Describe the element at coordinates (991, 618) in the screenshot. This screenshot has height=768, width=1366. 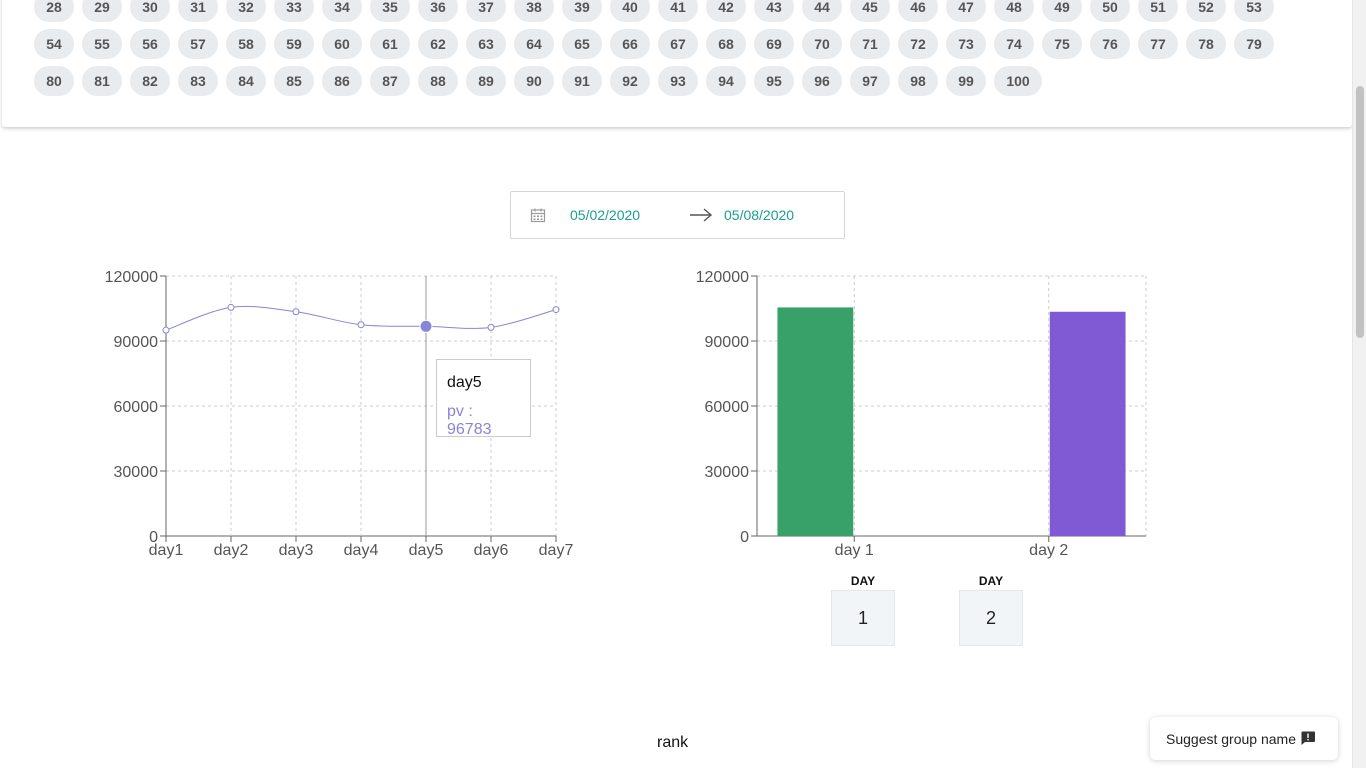
I see `day-value-box: 2` at that location.